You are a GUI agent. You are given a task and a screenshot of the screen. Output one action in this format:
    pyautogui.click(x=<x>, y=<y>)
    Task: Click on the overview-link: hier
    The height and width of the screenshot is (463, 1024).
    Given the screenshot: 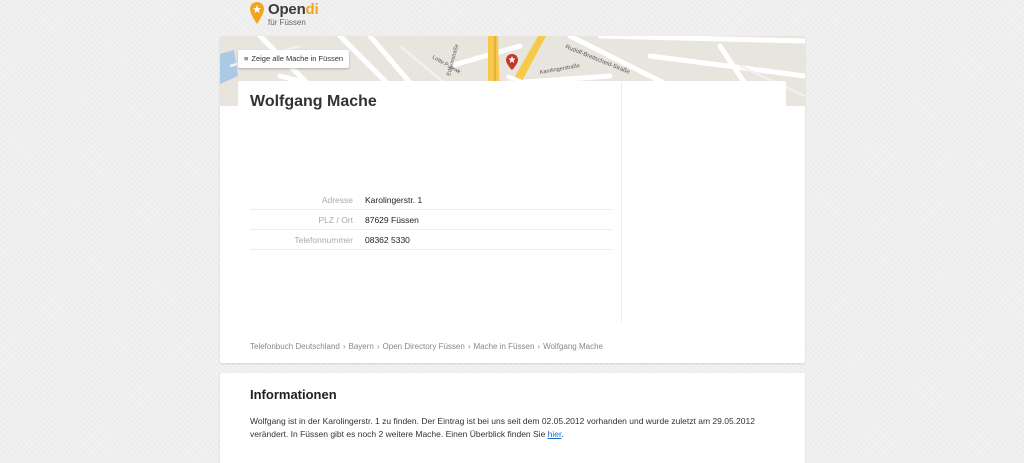 What is the action you would take?
    pyautogui.click(x=555, y=434)
    